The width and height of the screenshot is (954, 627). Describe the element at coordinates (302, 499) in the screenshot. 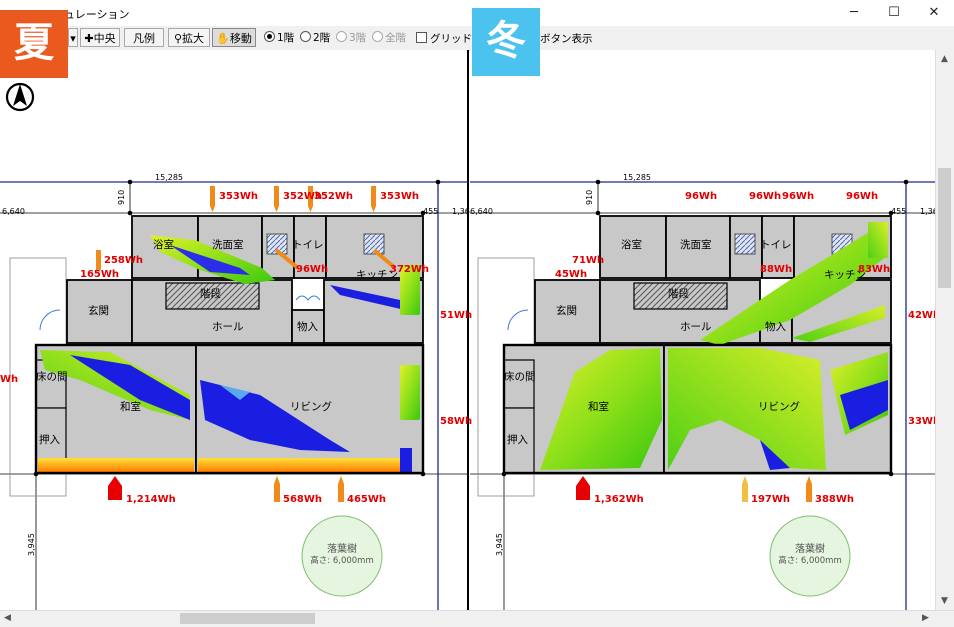

I see `summer-bottom-2: 568Wh` at that location.